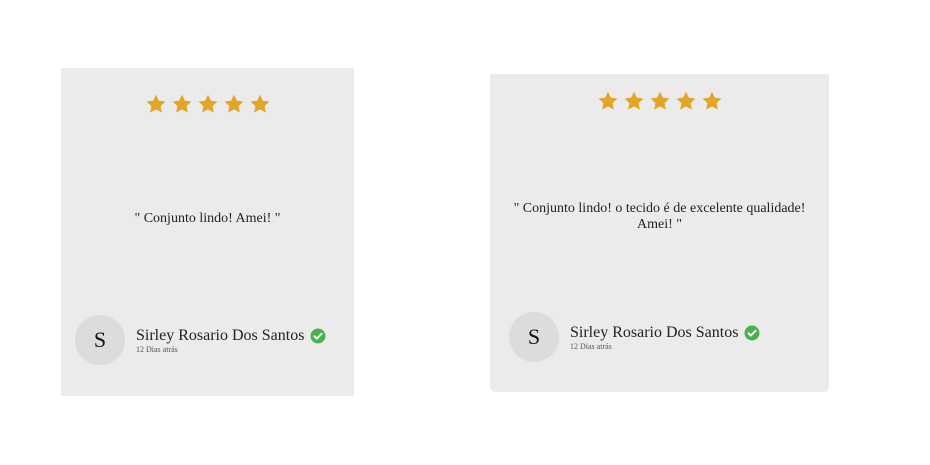  Describe the element at coordinates (207, 218) in the screenshot. I see `review-text: " Conjunto lindo! Amei! "` at that location.